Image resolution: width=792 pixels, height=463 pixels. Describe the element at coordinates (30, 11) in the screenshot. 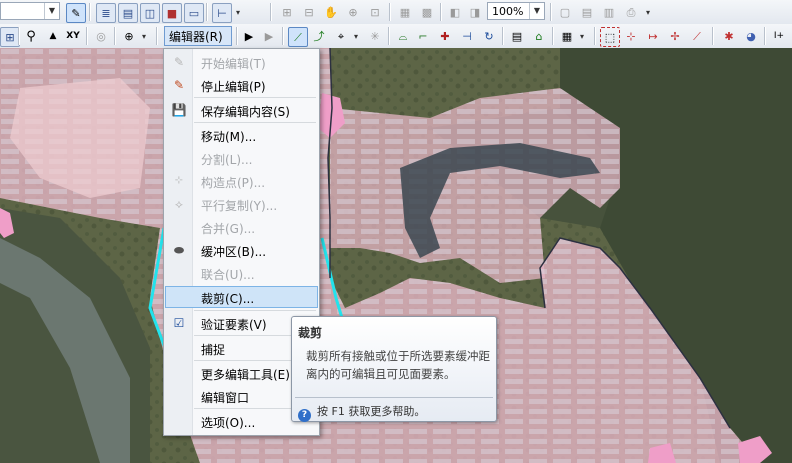

I see `scale-combo: ▼` at that location.